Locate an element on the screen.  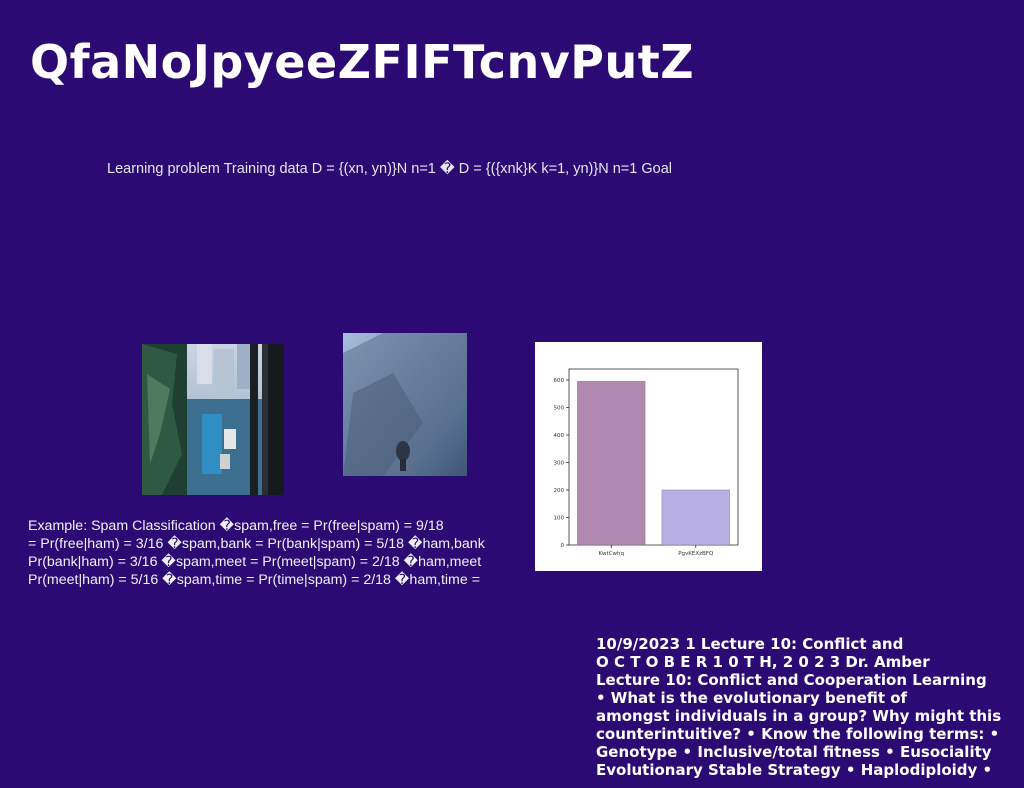
y-tick-label: 400 is located at coordinates (559, 436).